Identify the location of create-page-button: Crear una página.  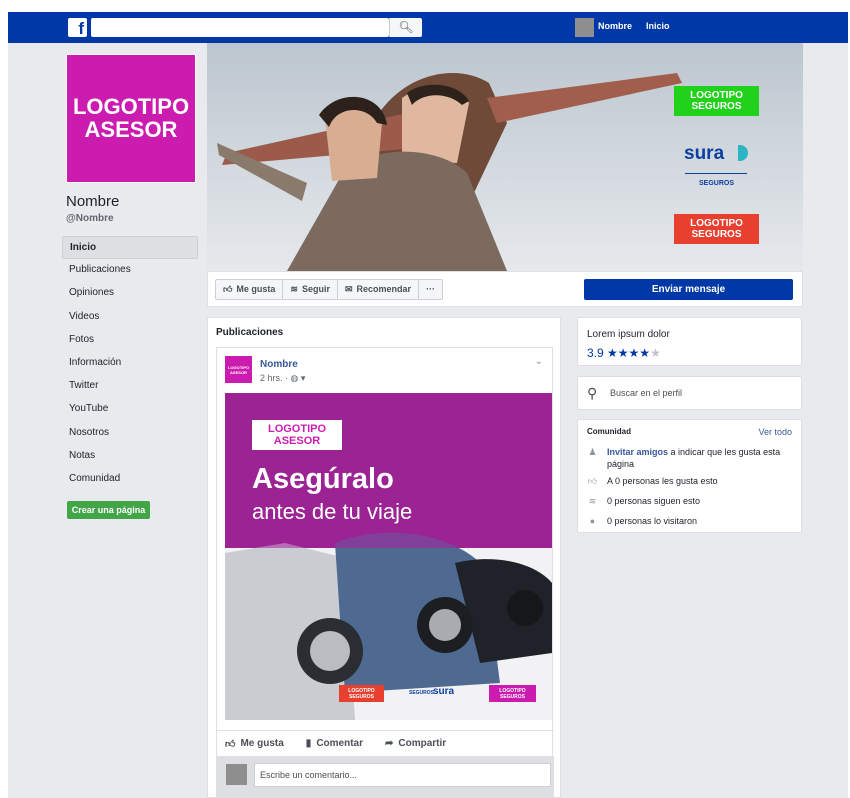
(108, 510).